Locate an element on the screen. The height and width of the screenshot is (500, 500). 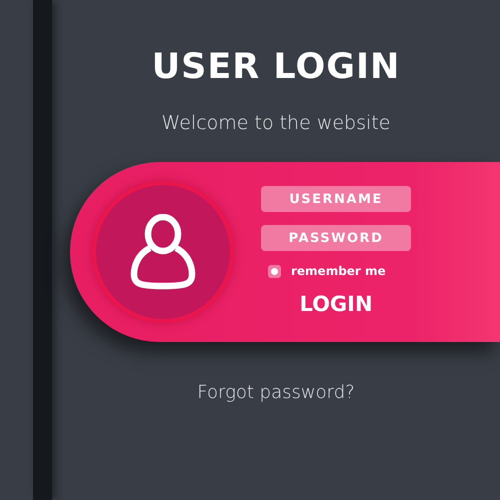
page-title: USER LOGIN is located at coordinates (276, 67).